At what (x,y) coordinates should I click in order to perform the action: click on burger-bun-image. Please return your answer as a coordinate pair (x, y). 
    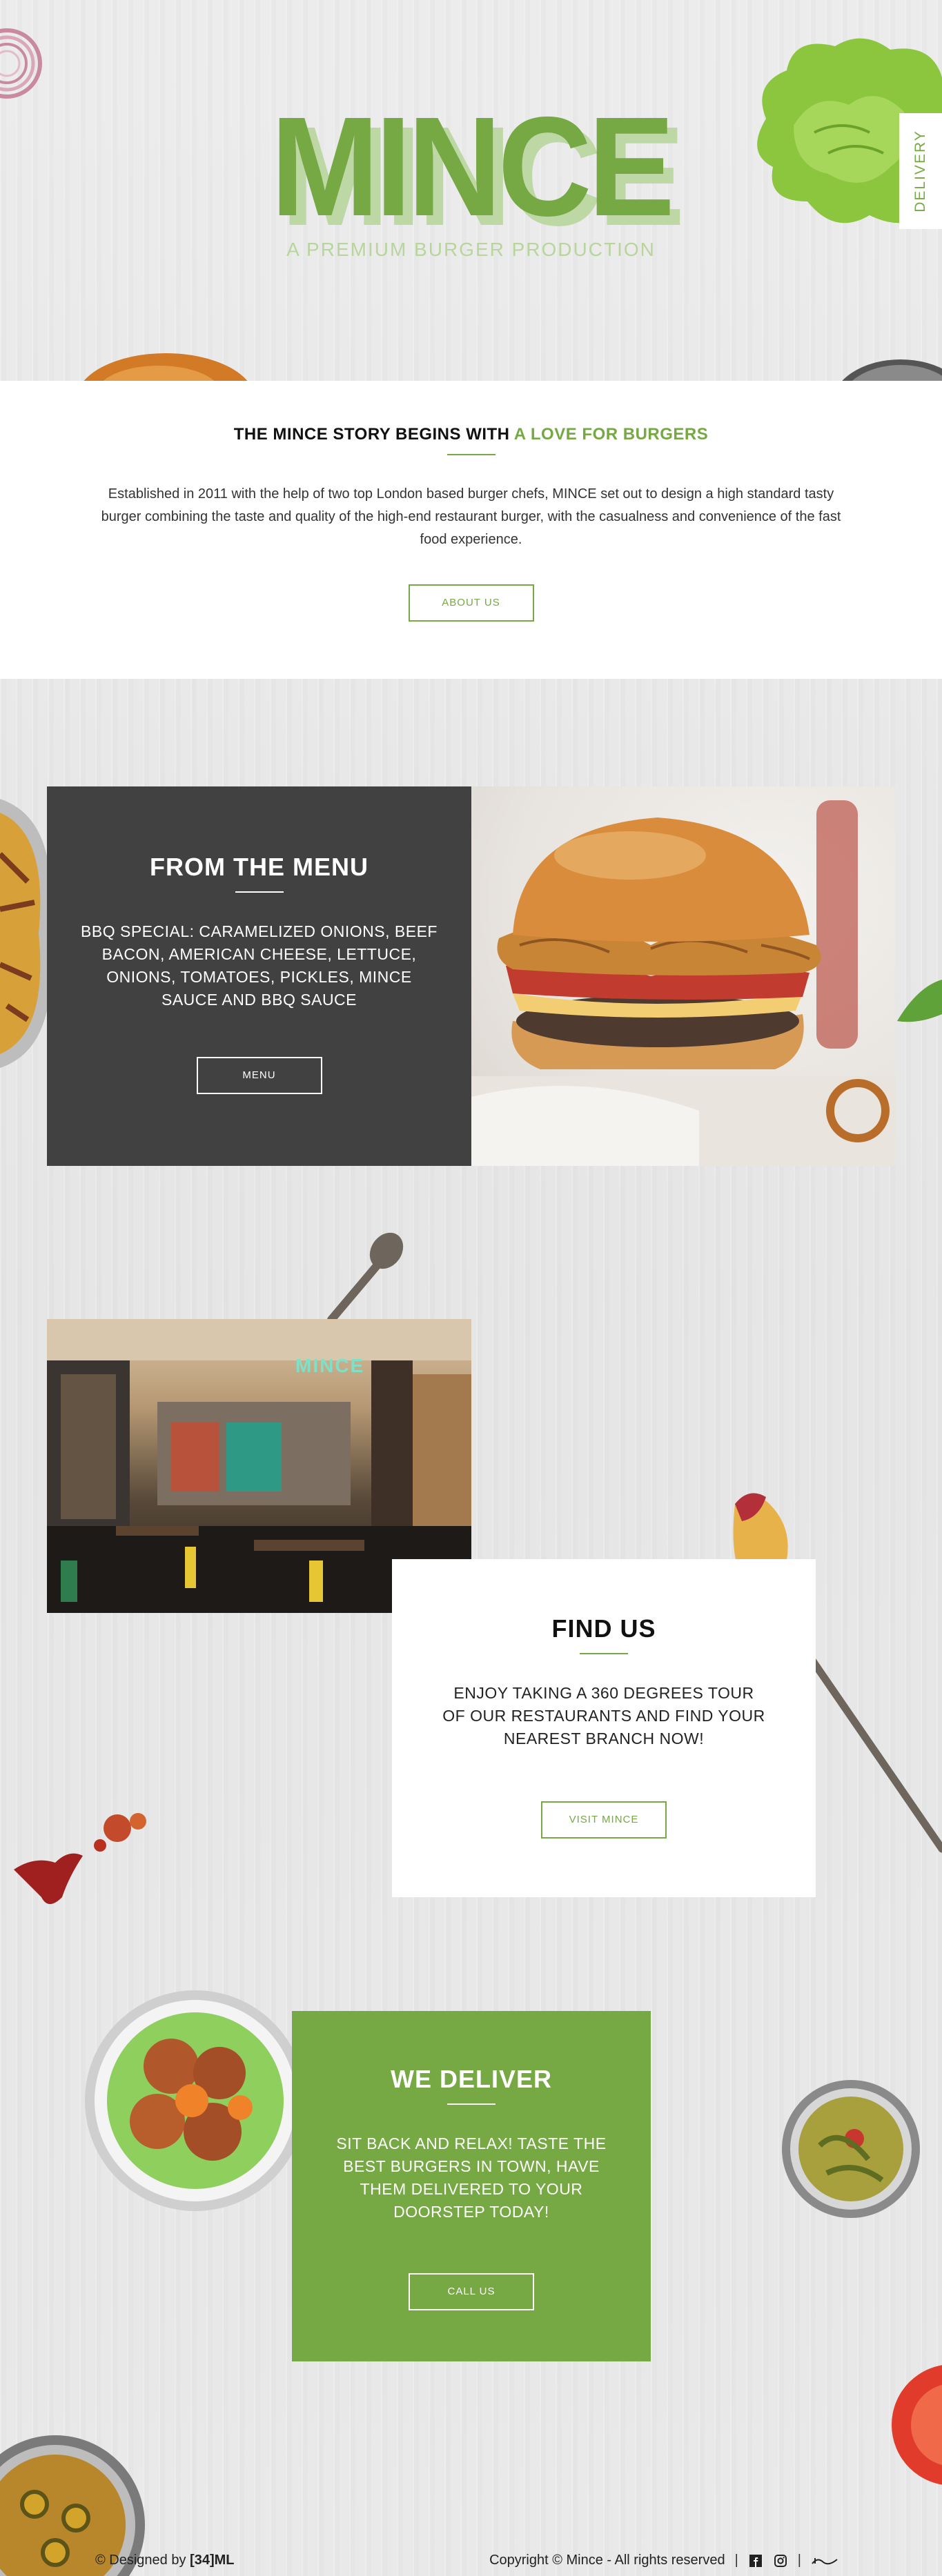
    Looking at the image, I should click on (166, 367).